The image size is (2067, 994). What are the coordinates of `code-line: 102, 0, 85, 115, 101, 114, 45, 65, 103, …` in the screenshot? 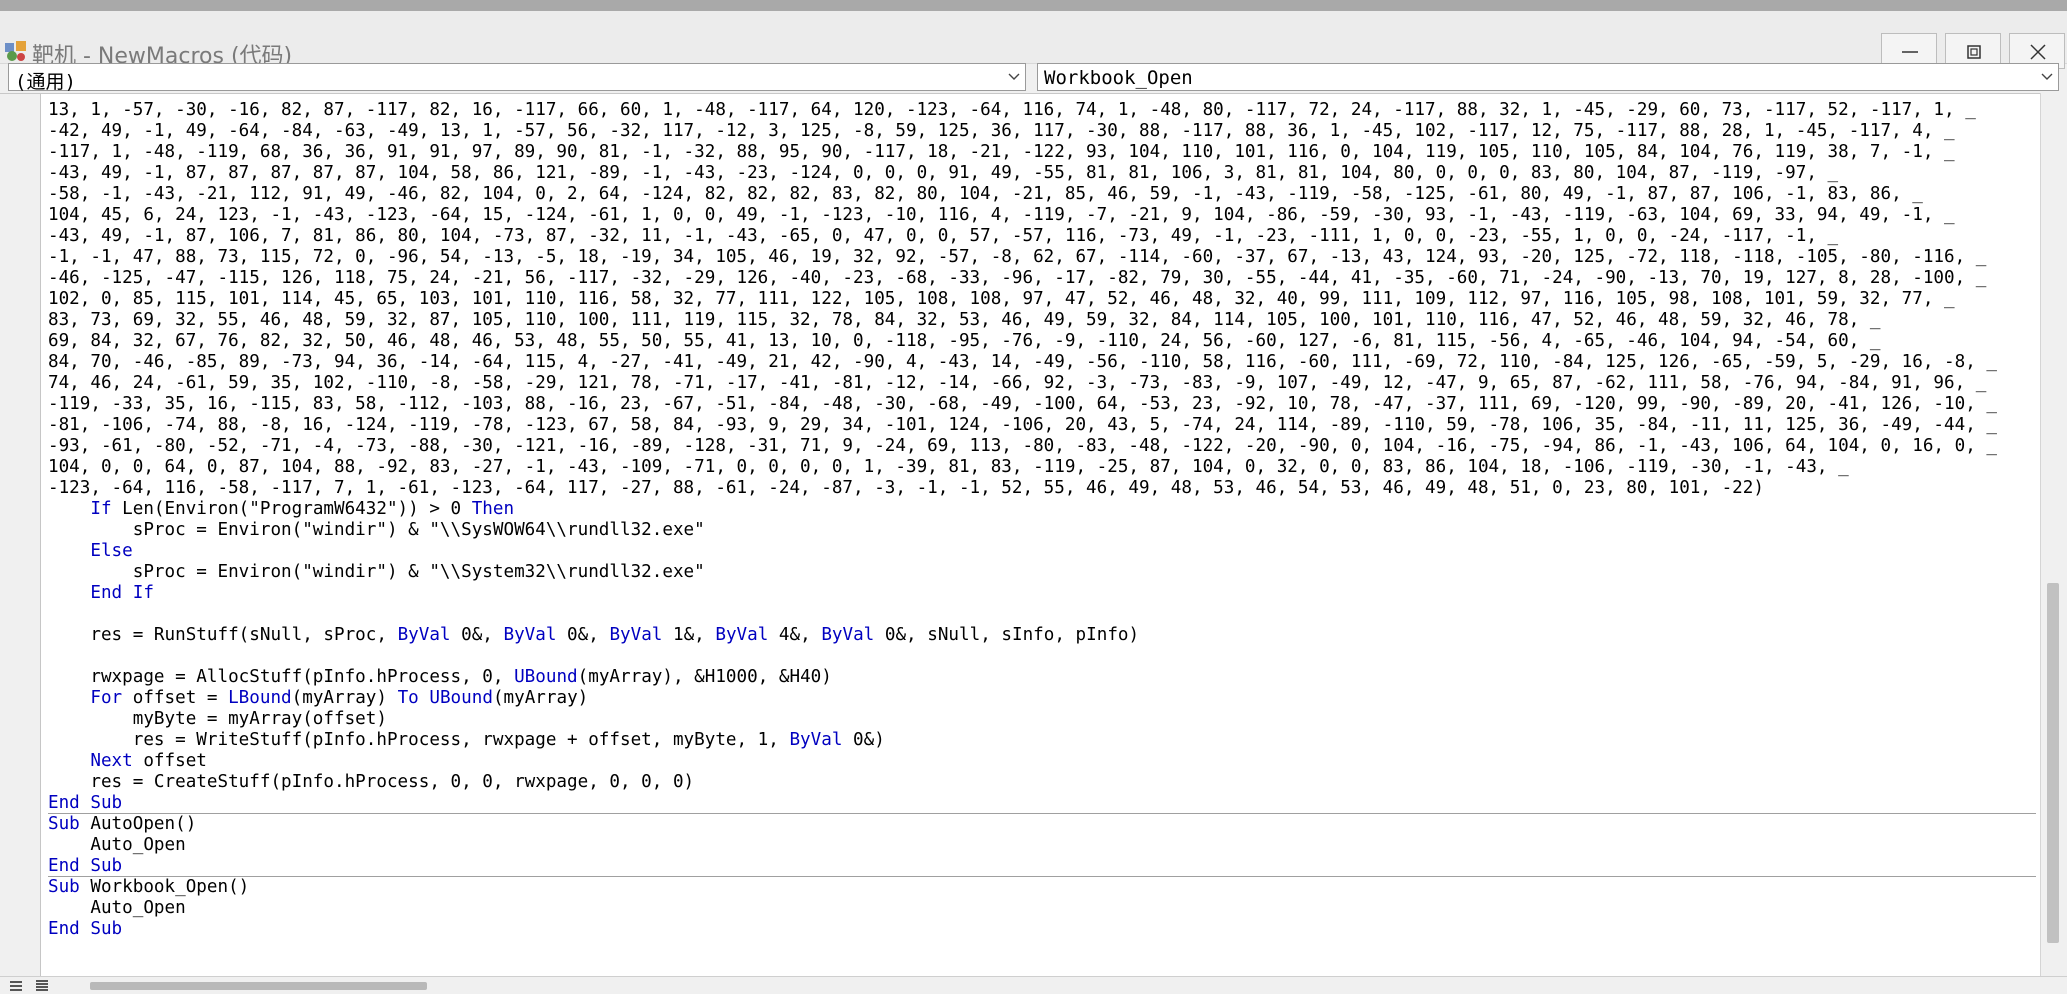 It's located at (1042, 299).